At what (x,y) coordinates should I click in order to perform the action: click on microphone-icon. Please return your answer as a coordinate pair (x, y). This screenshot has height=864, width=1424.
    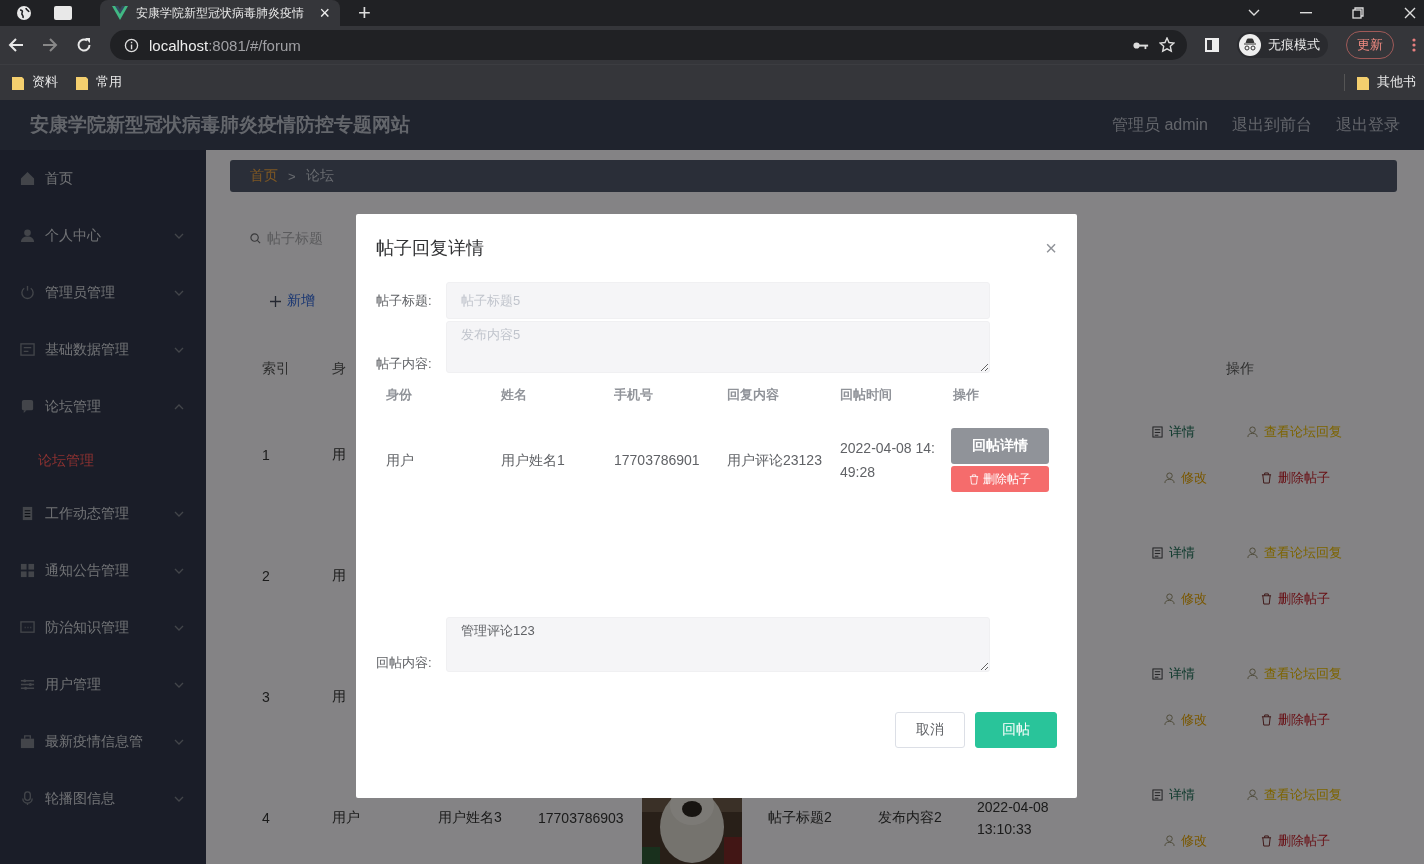
    Looking at the image, I should click on (27, 798).